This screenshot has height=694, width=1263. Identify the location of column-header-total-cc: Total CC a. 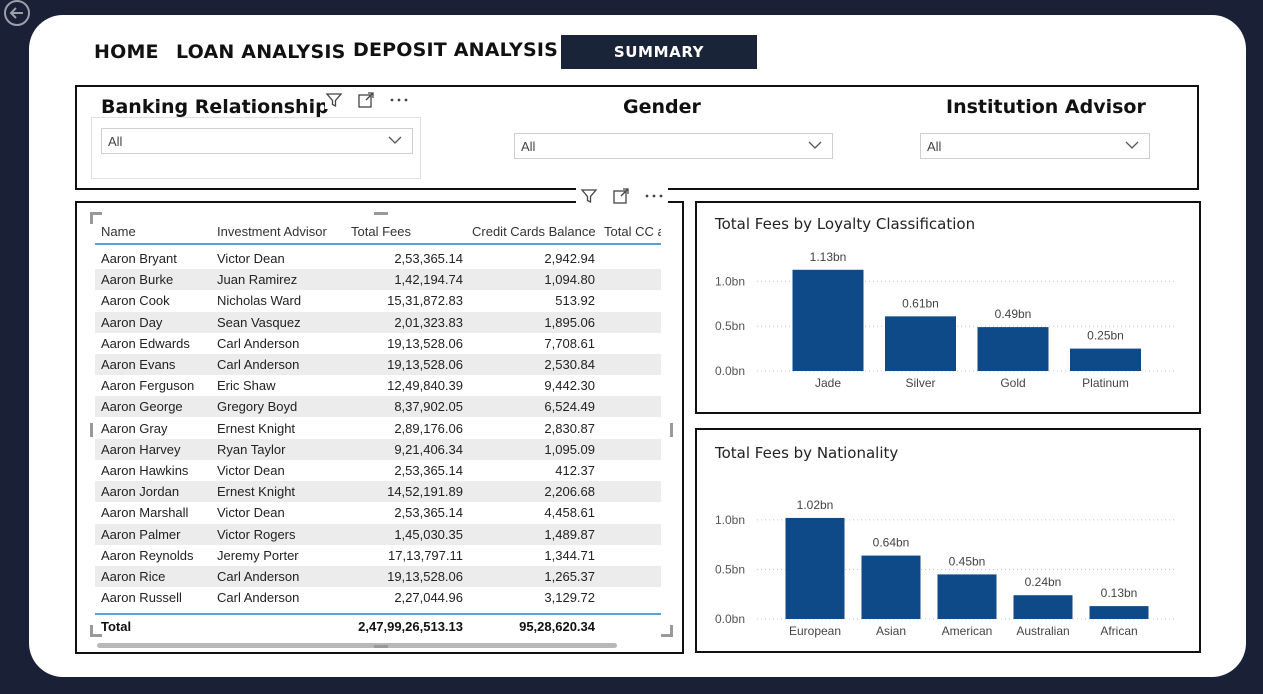
(632, 231).